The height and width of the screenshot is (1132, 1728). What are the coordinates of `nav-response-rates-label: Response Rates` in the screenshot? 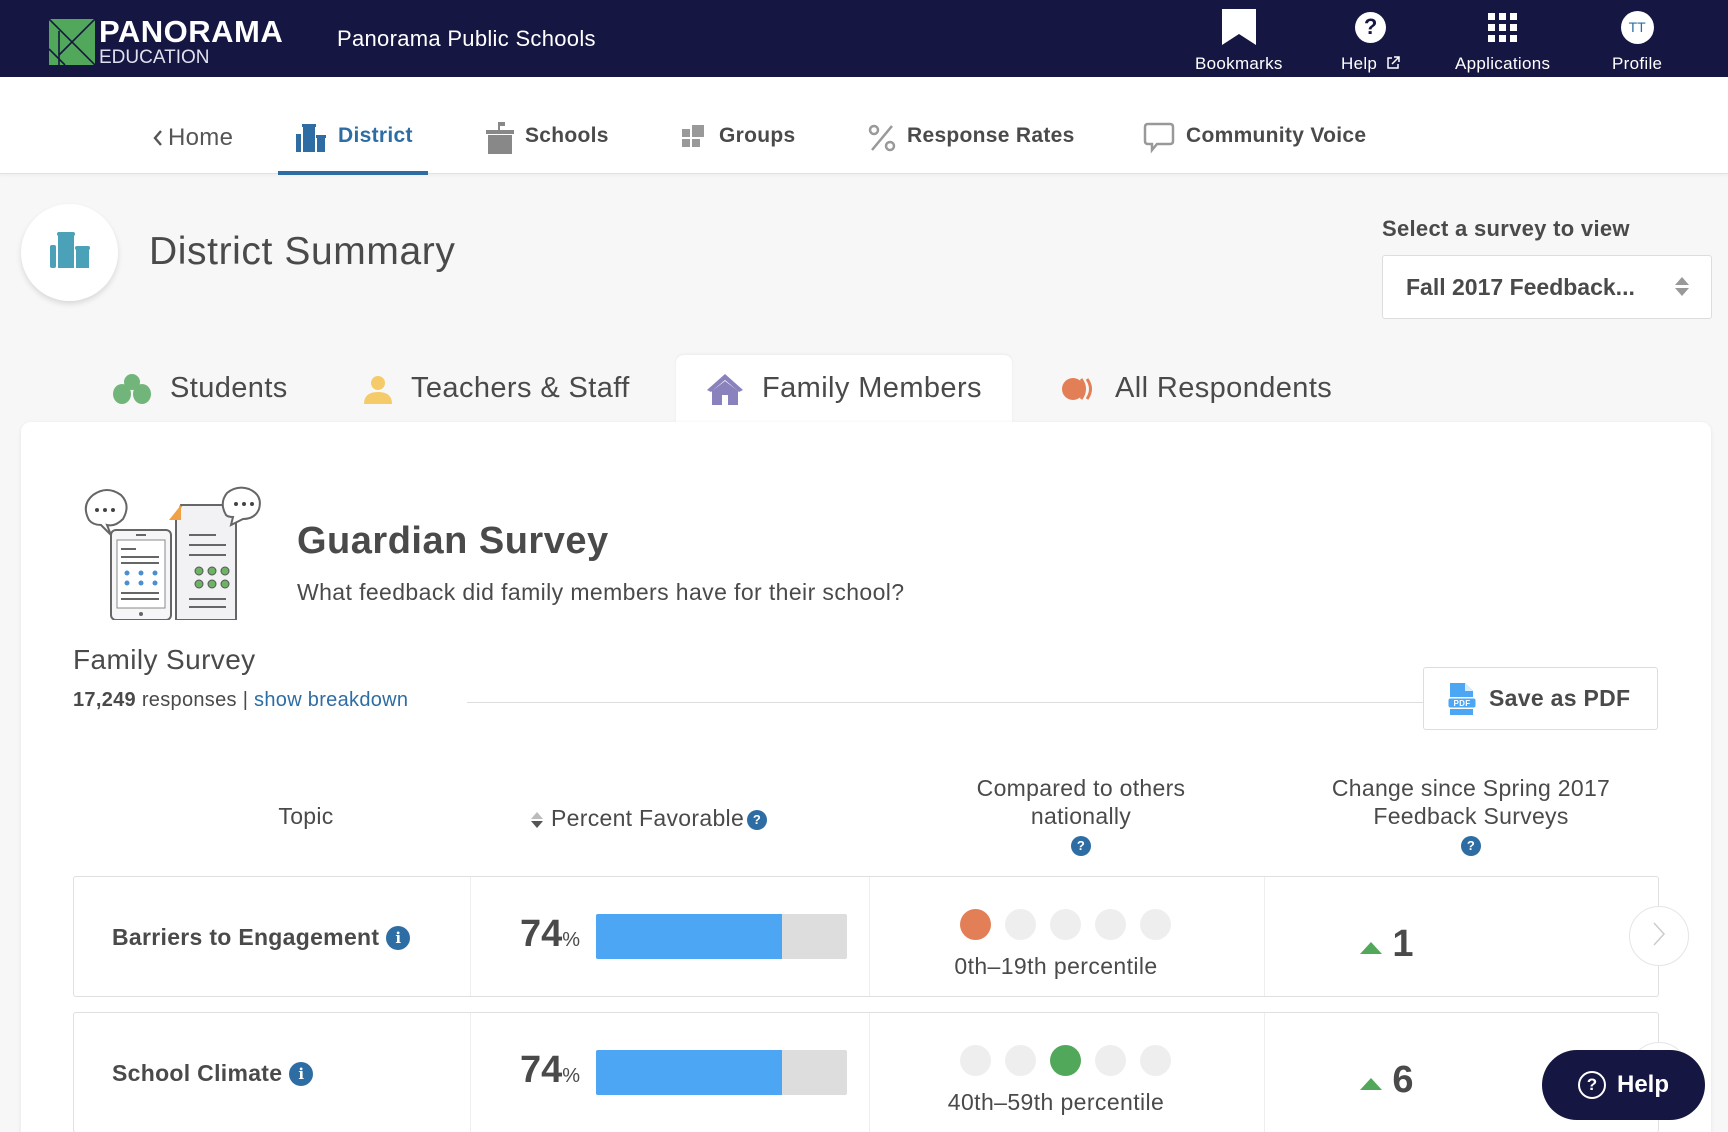 It's located at (991, 135).